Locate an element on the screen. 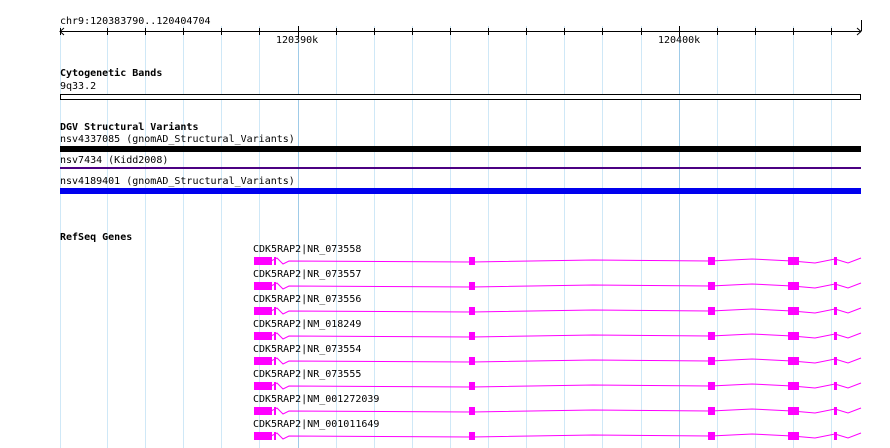 The width and height of the screenshot is (890, 448). transcript-label: CDK5RAP2|NR_073554 is located at coordinates (307, 349).